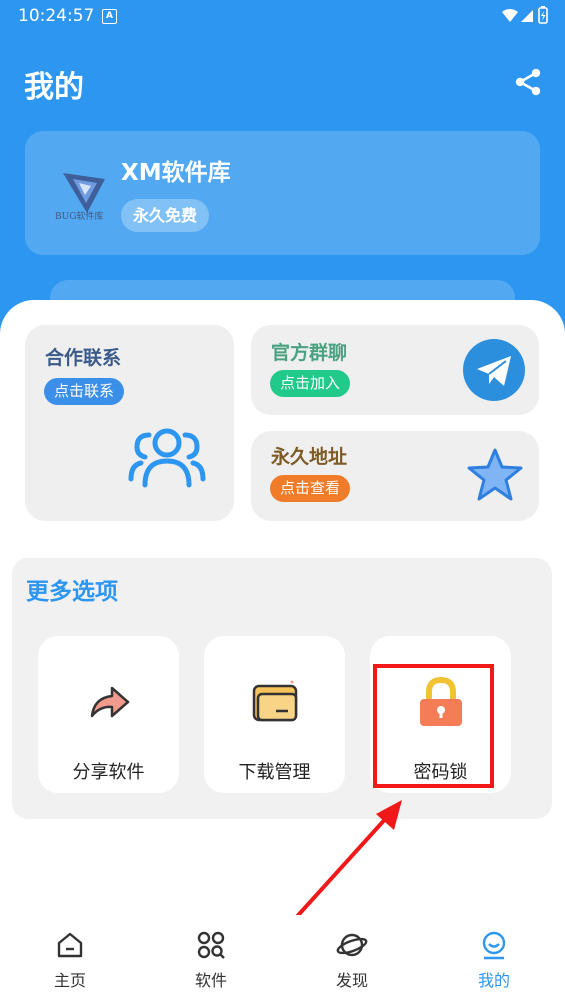 Image resolution: width=565 pixels, height=1004 pixels. What do you see at coordinates (275, 701) in the screenshot?
I see `folder-icon` at bounding box center [275, 701].